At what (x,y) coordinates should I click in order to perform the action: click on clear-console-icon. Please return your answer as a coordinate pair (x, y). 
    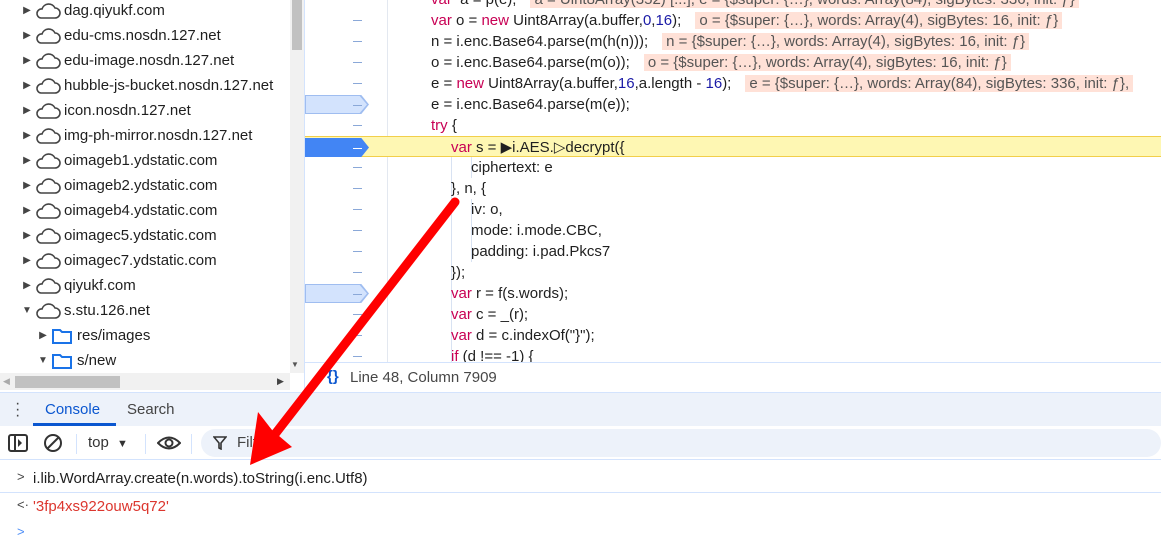
    Looking at the image, I should click on (53, 443).